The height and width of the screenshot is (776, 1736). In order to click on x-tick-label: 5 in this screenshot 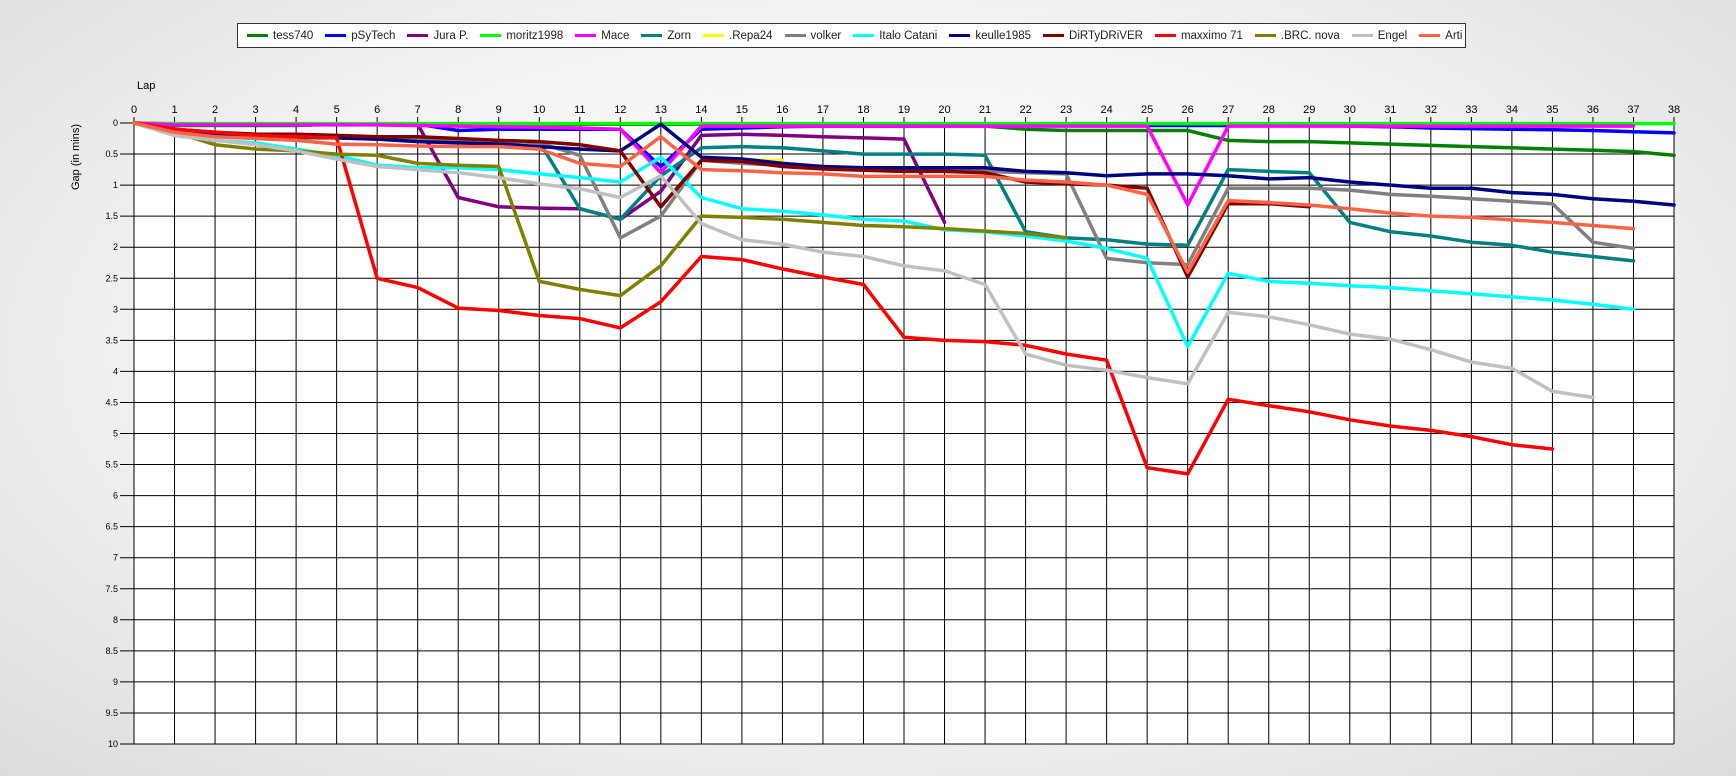, I will do `click(337, 110)`.